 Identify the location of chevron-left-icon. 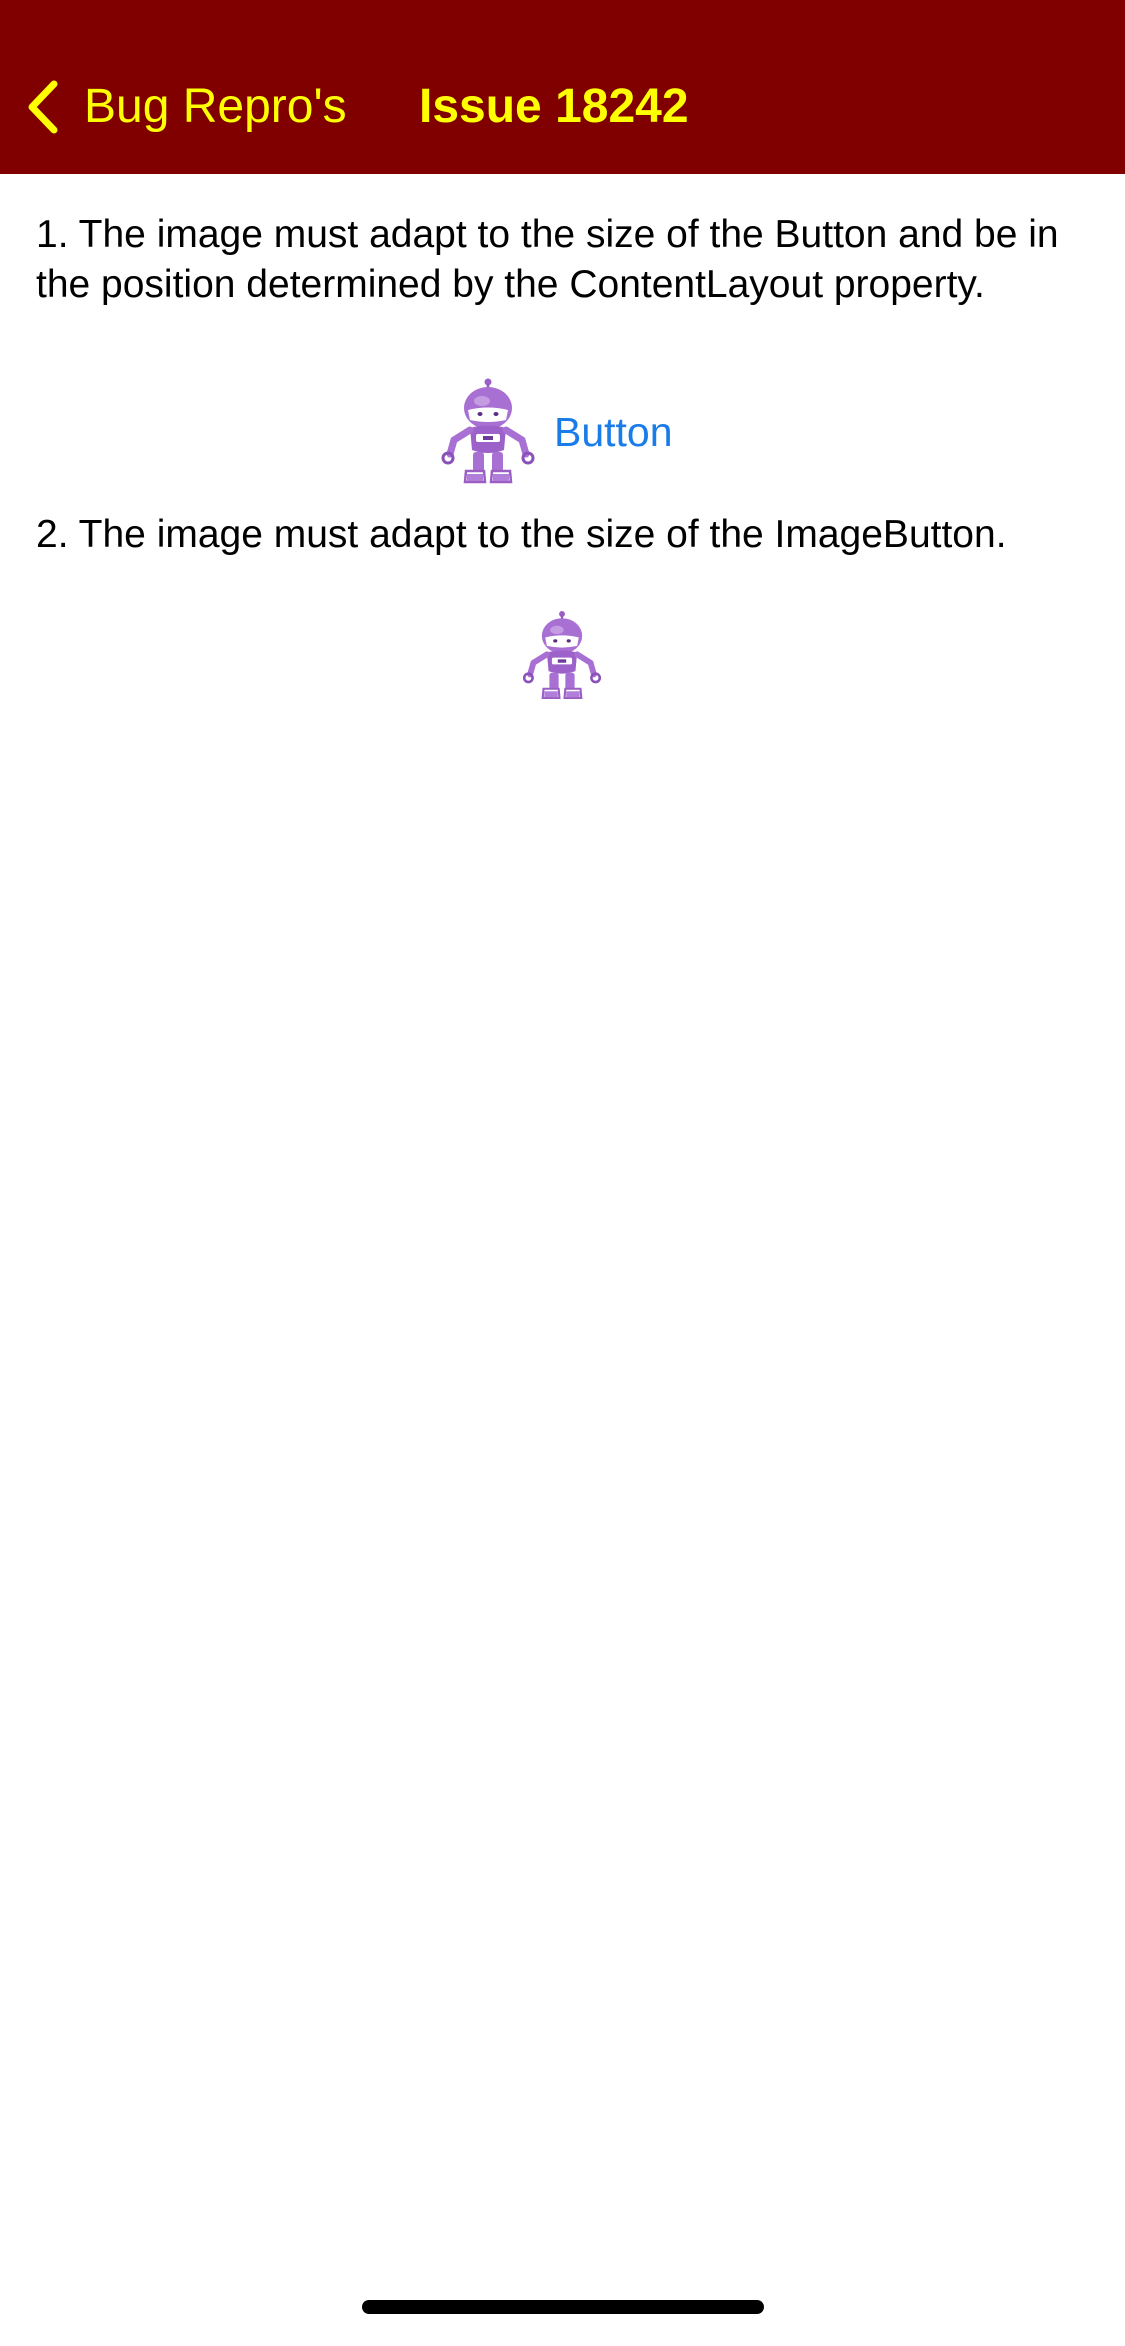
(43, 107).